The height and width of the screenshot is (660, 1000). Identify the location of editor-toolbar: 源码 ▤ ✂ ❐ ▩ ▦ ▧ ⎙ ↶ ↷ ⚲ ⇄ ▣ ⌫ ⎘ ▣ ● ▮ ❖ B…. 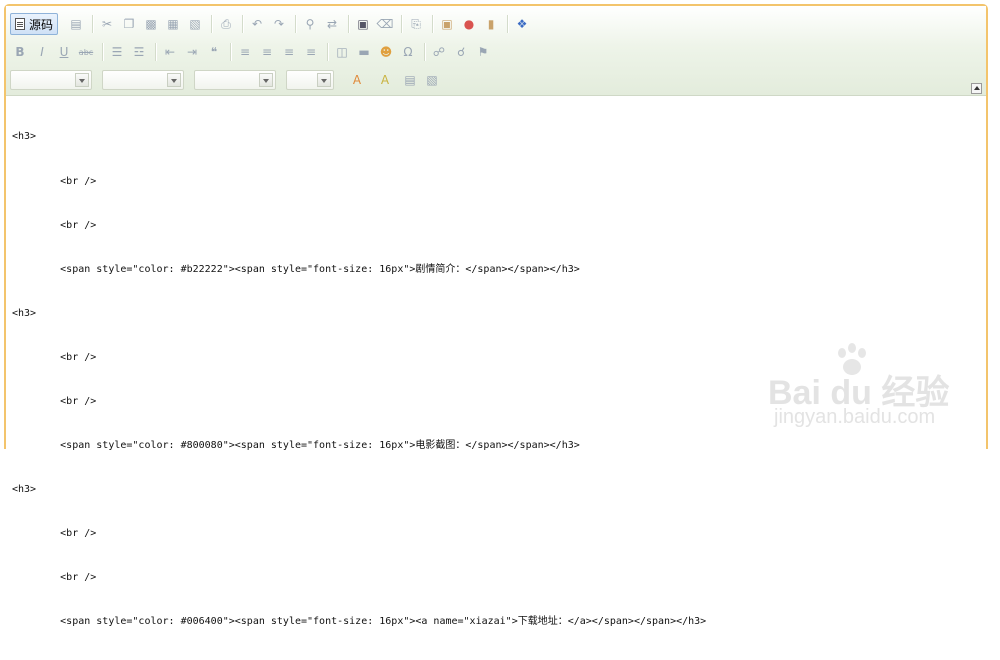
(496, 51).